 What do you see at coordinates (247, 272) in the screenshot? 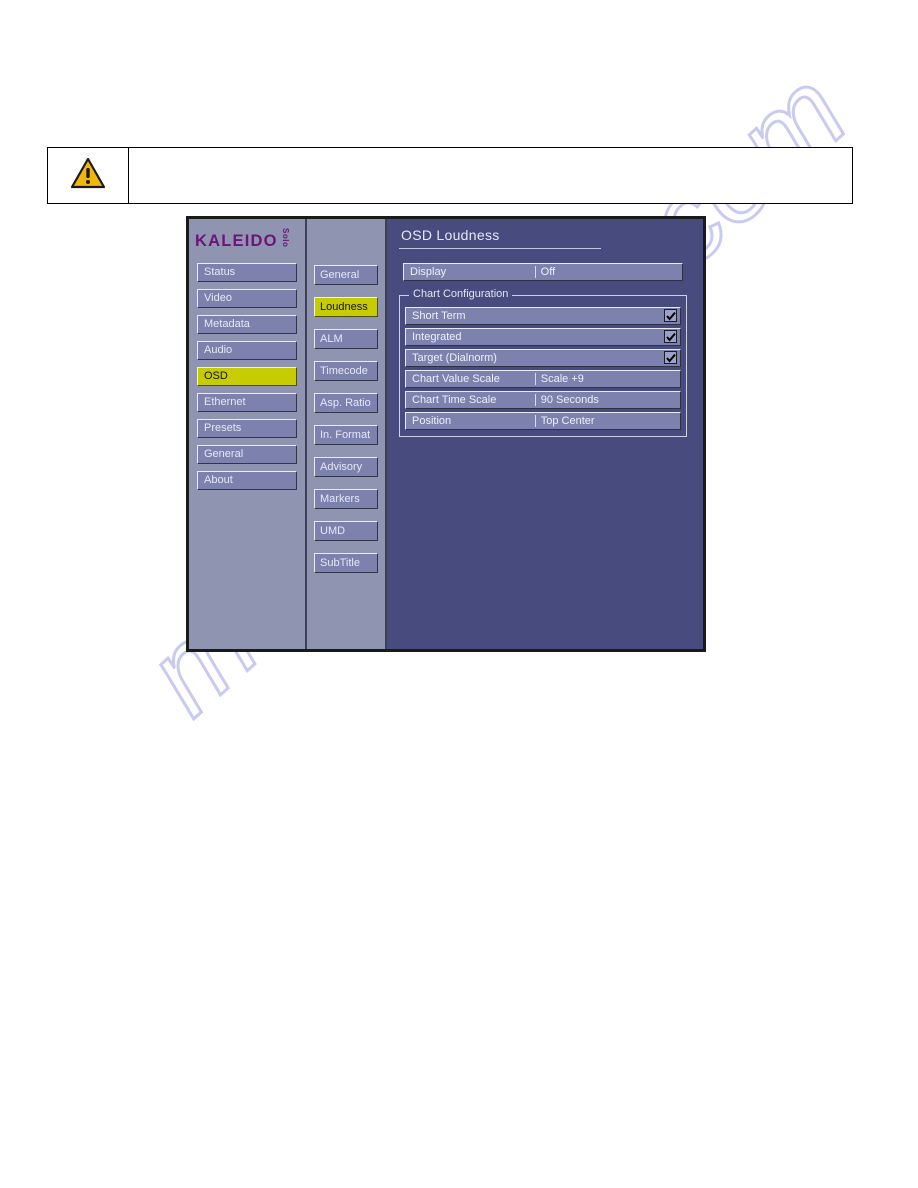
I see `sidebar-item-status: Status` at bounding box center [247, 272].